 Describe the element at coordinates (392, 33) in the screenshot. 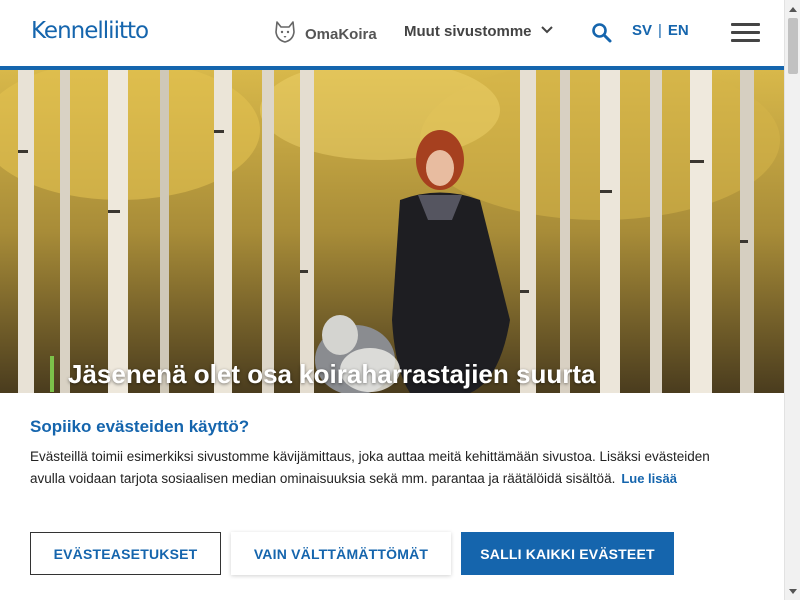

I see `site-header: Kennelliitto OmaKoira Muut sivustomme SV` at that location.